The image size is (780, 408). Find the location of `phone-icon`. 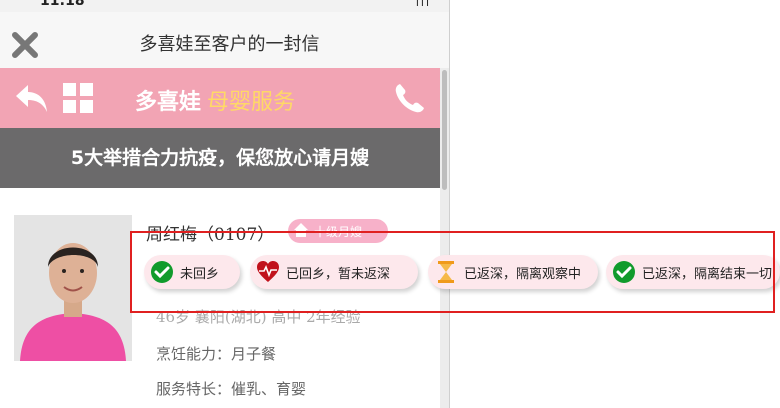

phone-icon is located at coordinates (409, 99).